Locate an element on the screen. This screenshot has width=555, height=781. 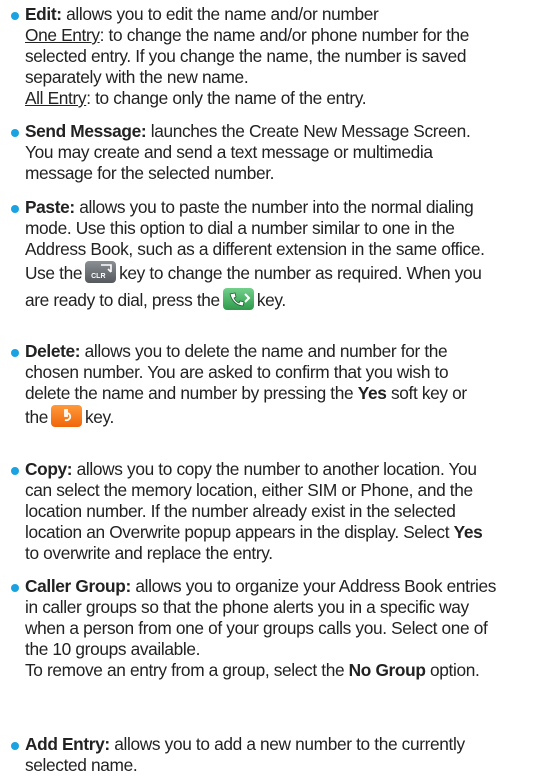
item-line: separately with the new name. is located at coordinates (137, 77).